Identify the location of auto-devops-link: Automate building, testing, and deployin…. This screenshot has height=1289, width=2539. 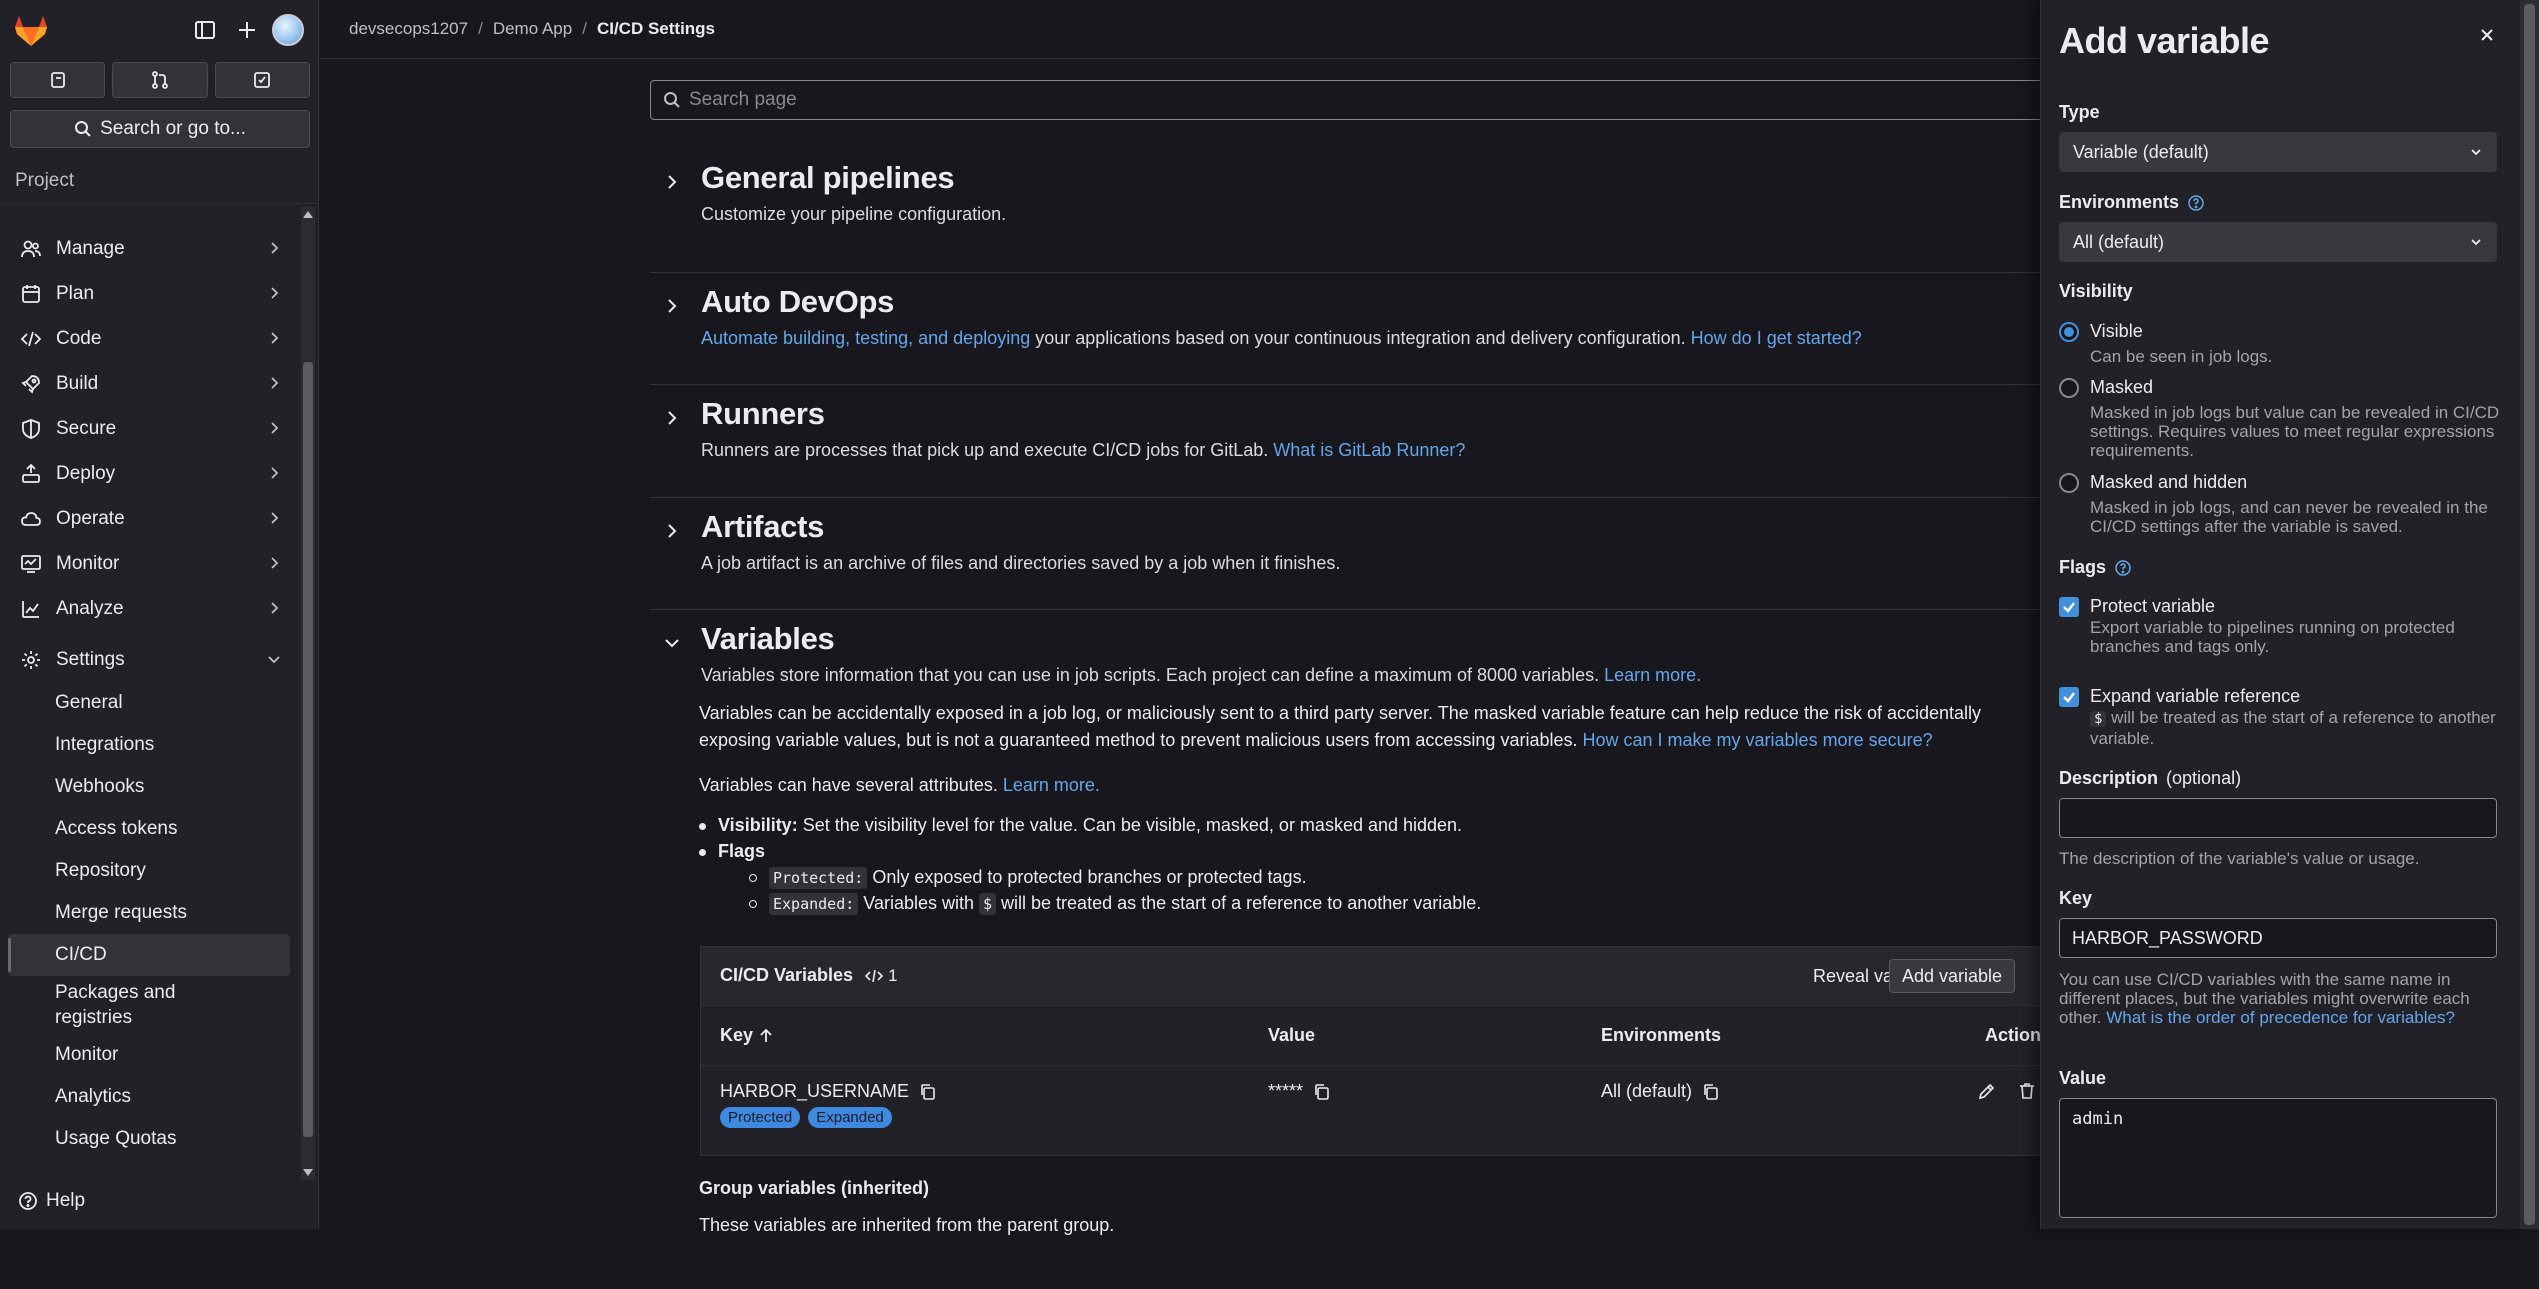
(865, 338).